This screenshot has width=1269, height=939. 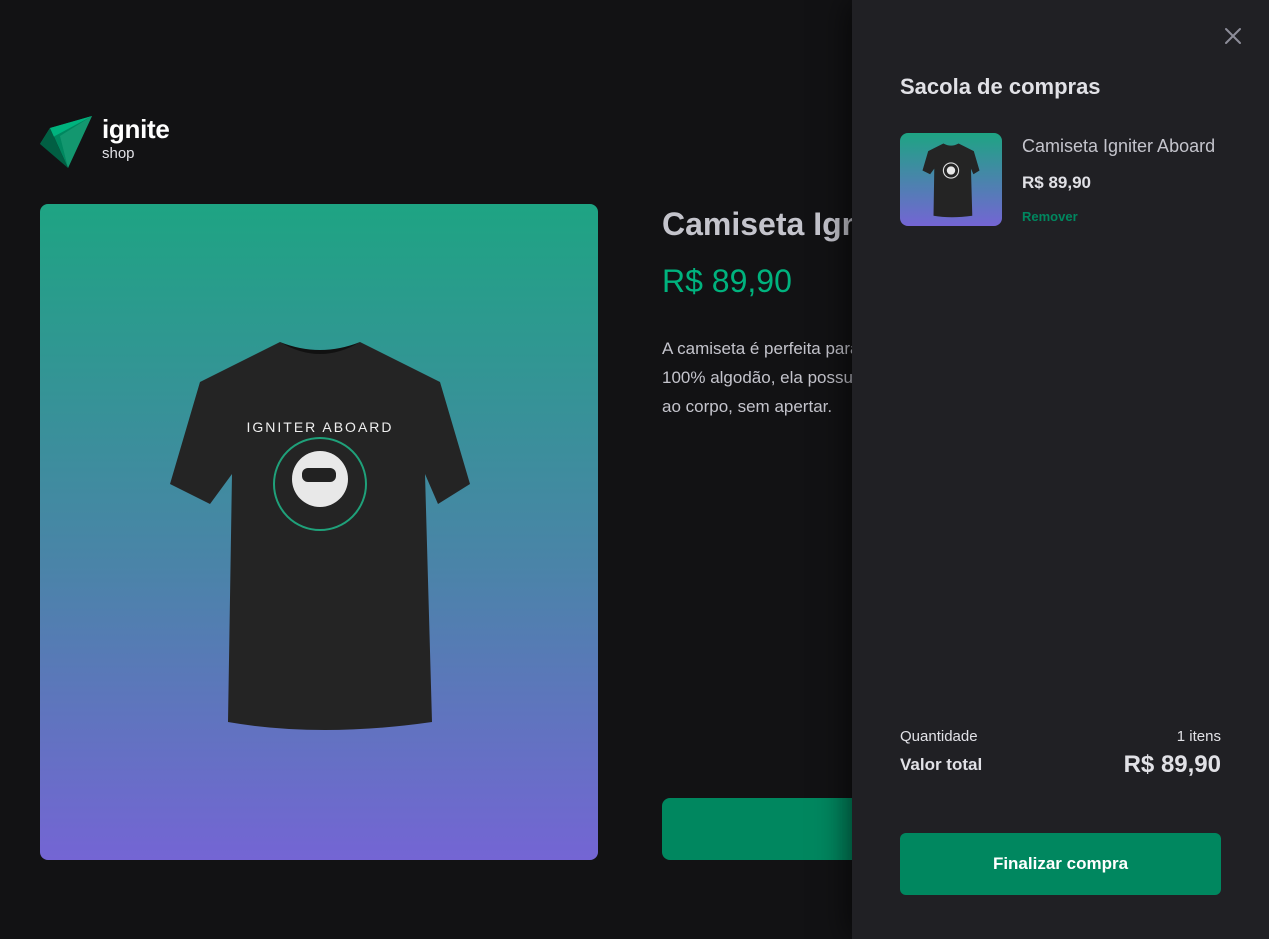 What do you see at coordinates (136, 129) in the screenshot?
I see `logo-title: ignite` at bounding box center [136, 129].